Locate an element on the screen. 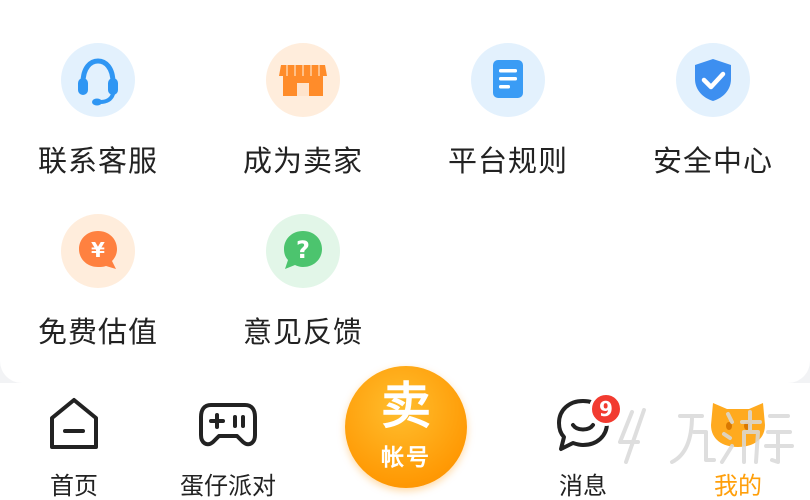 Image resolution: width=810 pixels, height=500 pixels. service-label: 成为卖家 is located at coordinates (302, 161).